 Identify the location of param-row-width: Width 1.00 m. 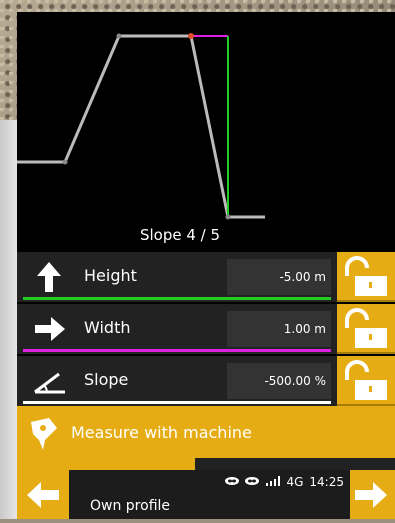
(177, 329).